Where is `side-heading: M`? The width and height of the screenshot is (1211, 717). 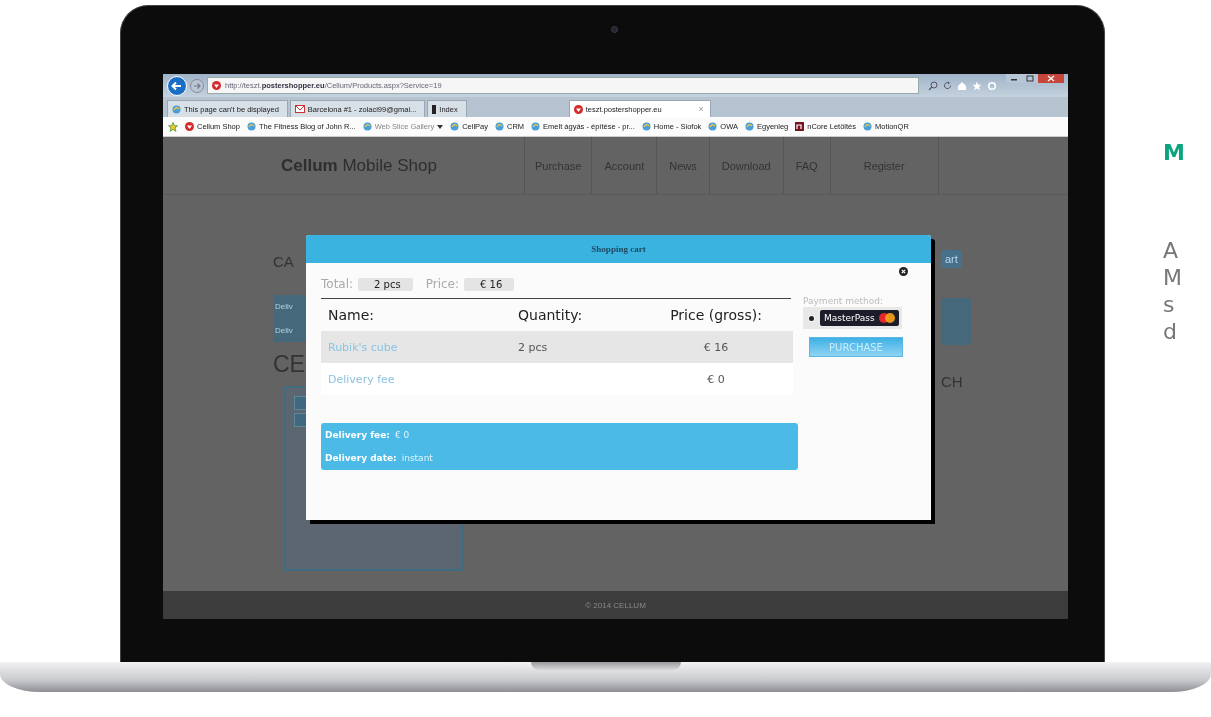 side-heading: M is located at coordinates (1174, 152).